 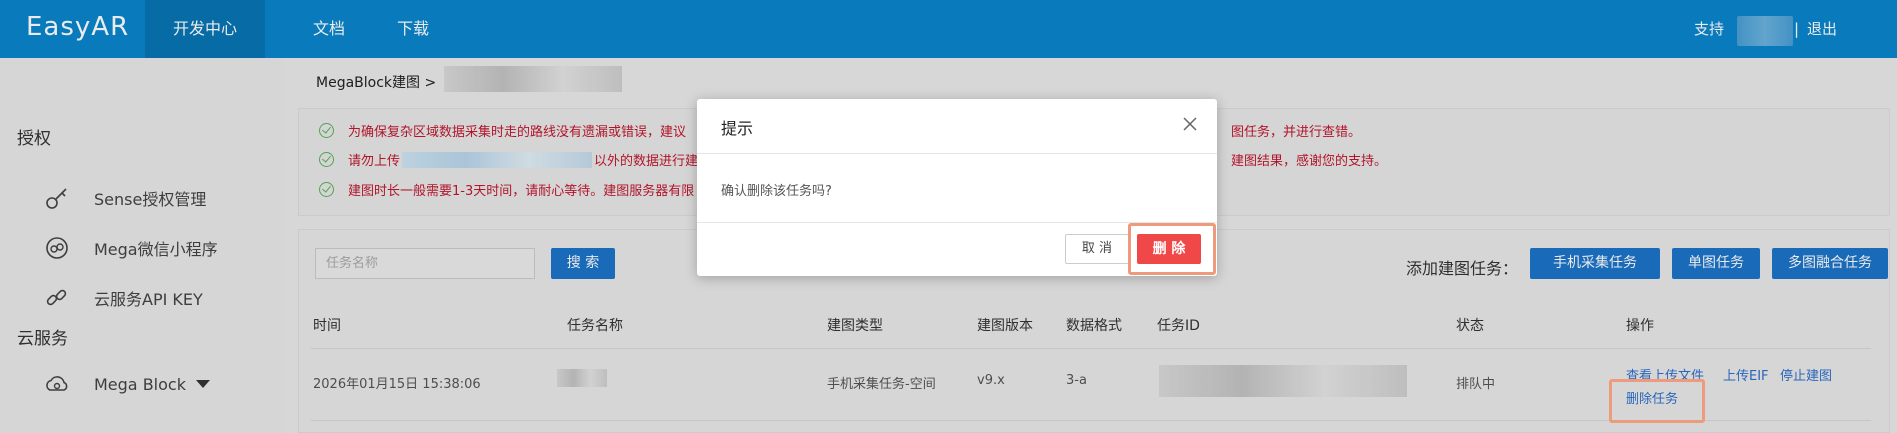 I want to click on dialog-message: 确认删除该任务吗?, so click(x=776, y=191).